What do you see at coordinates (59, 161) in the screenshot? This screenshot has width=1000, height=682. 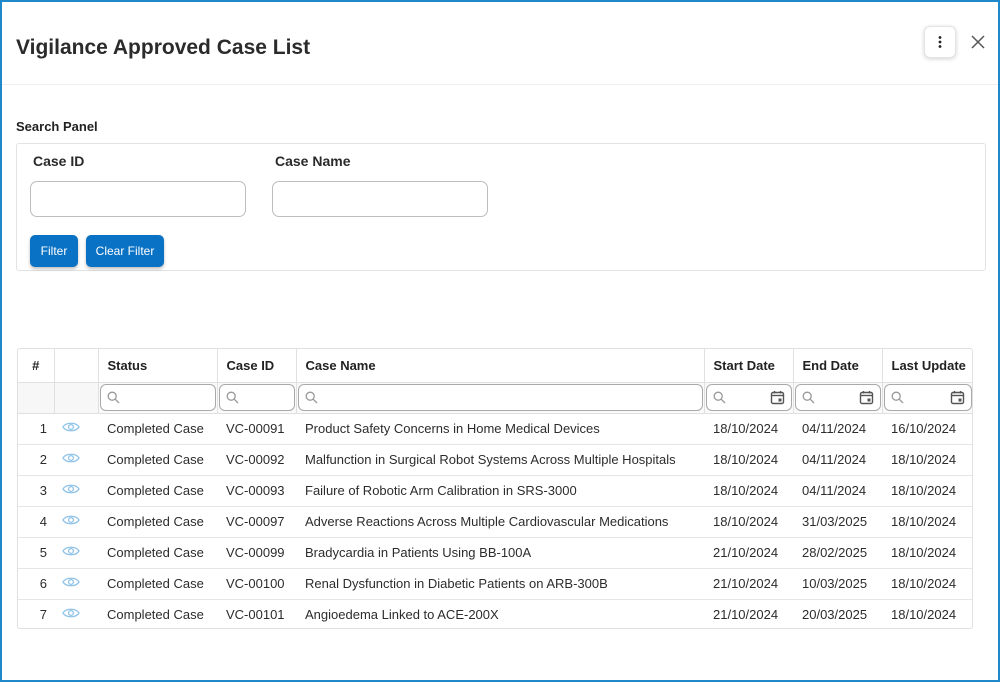 I see `case-id-label: Case ID` at bounding box center [59, 161].